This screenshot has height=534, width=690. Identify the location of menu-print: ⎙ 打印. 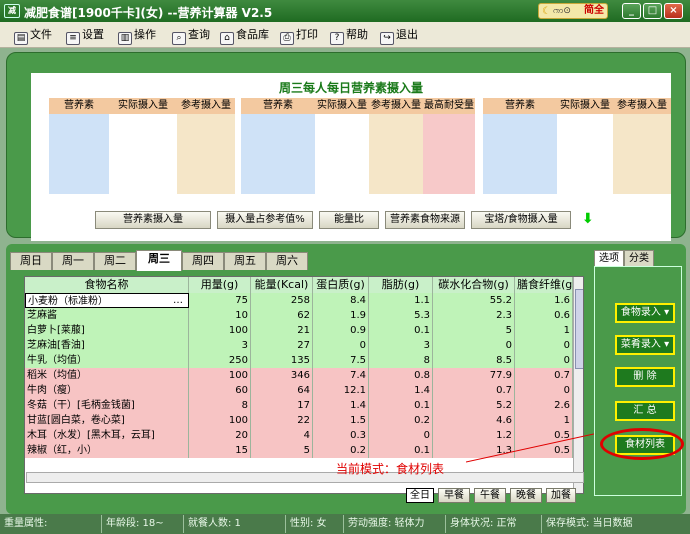
(299, 36).